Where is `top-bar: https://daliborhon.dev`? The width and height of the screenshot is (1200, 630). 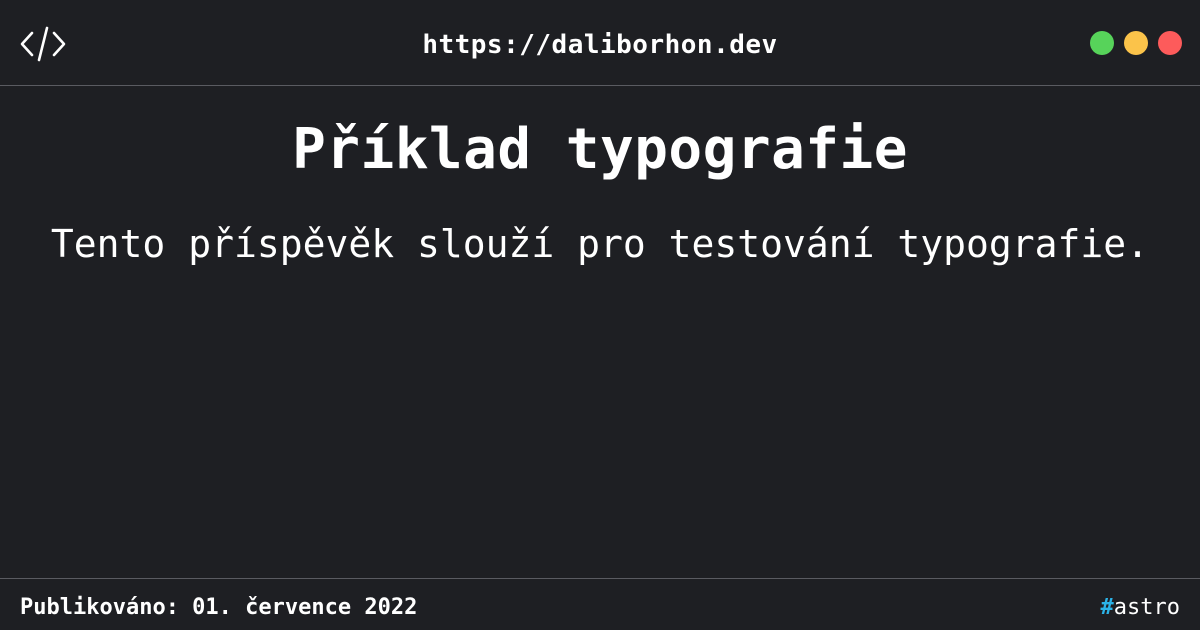 top-bar: https://daliborhon.dev is located at coordinates (600, 43).